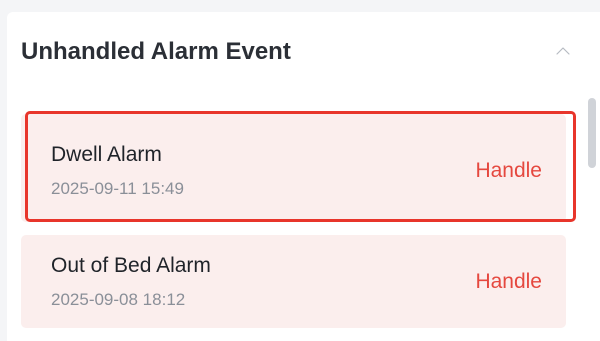 This screenshot has width=600, height=341. Describe the element at coordinates (296, 53) in the screenshot. I see `panel-header: Unhandled Alarm Event` at that location.